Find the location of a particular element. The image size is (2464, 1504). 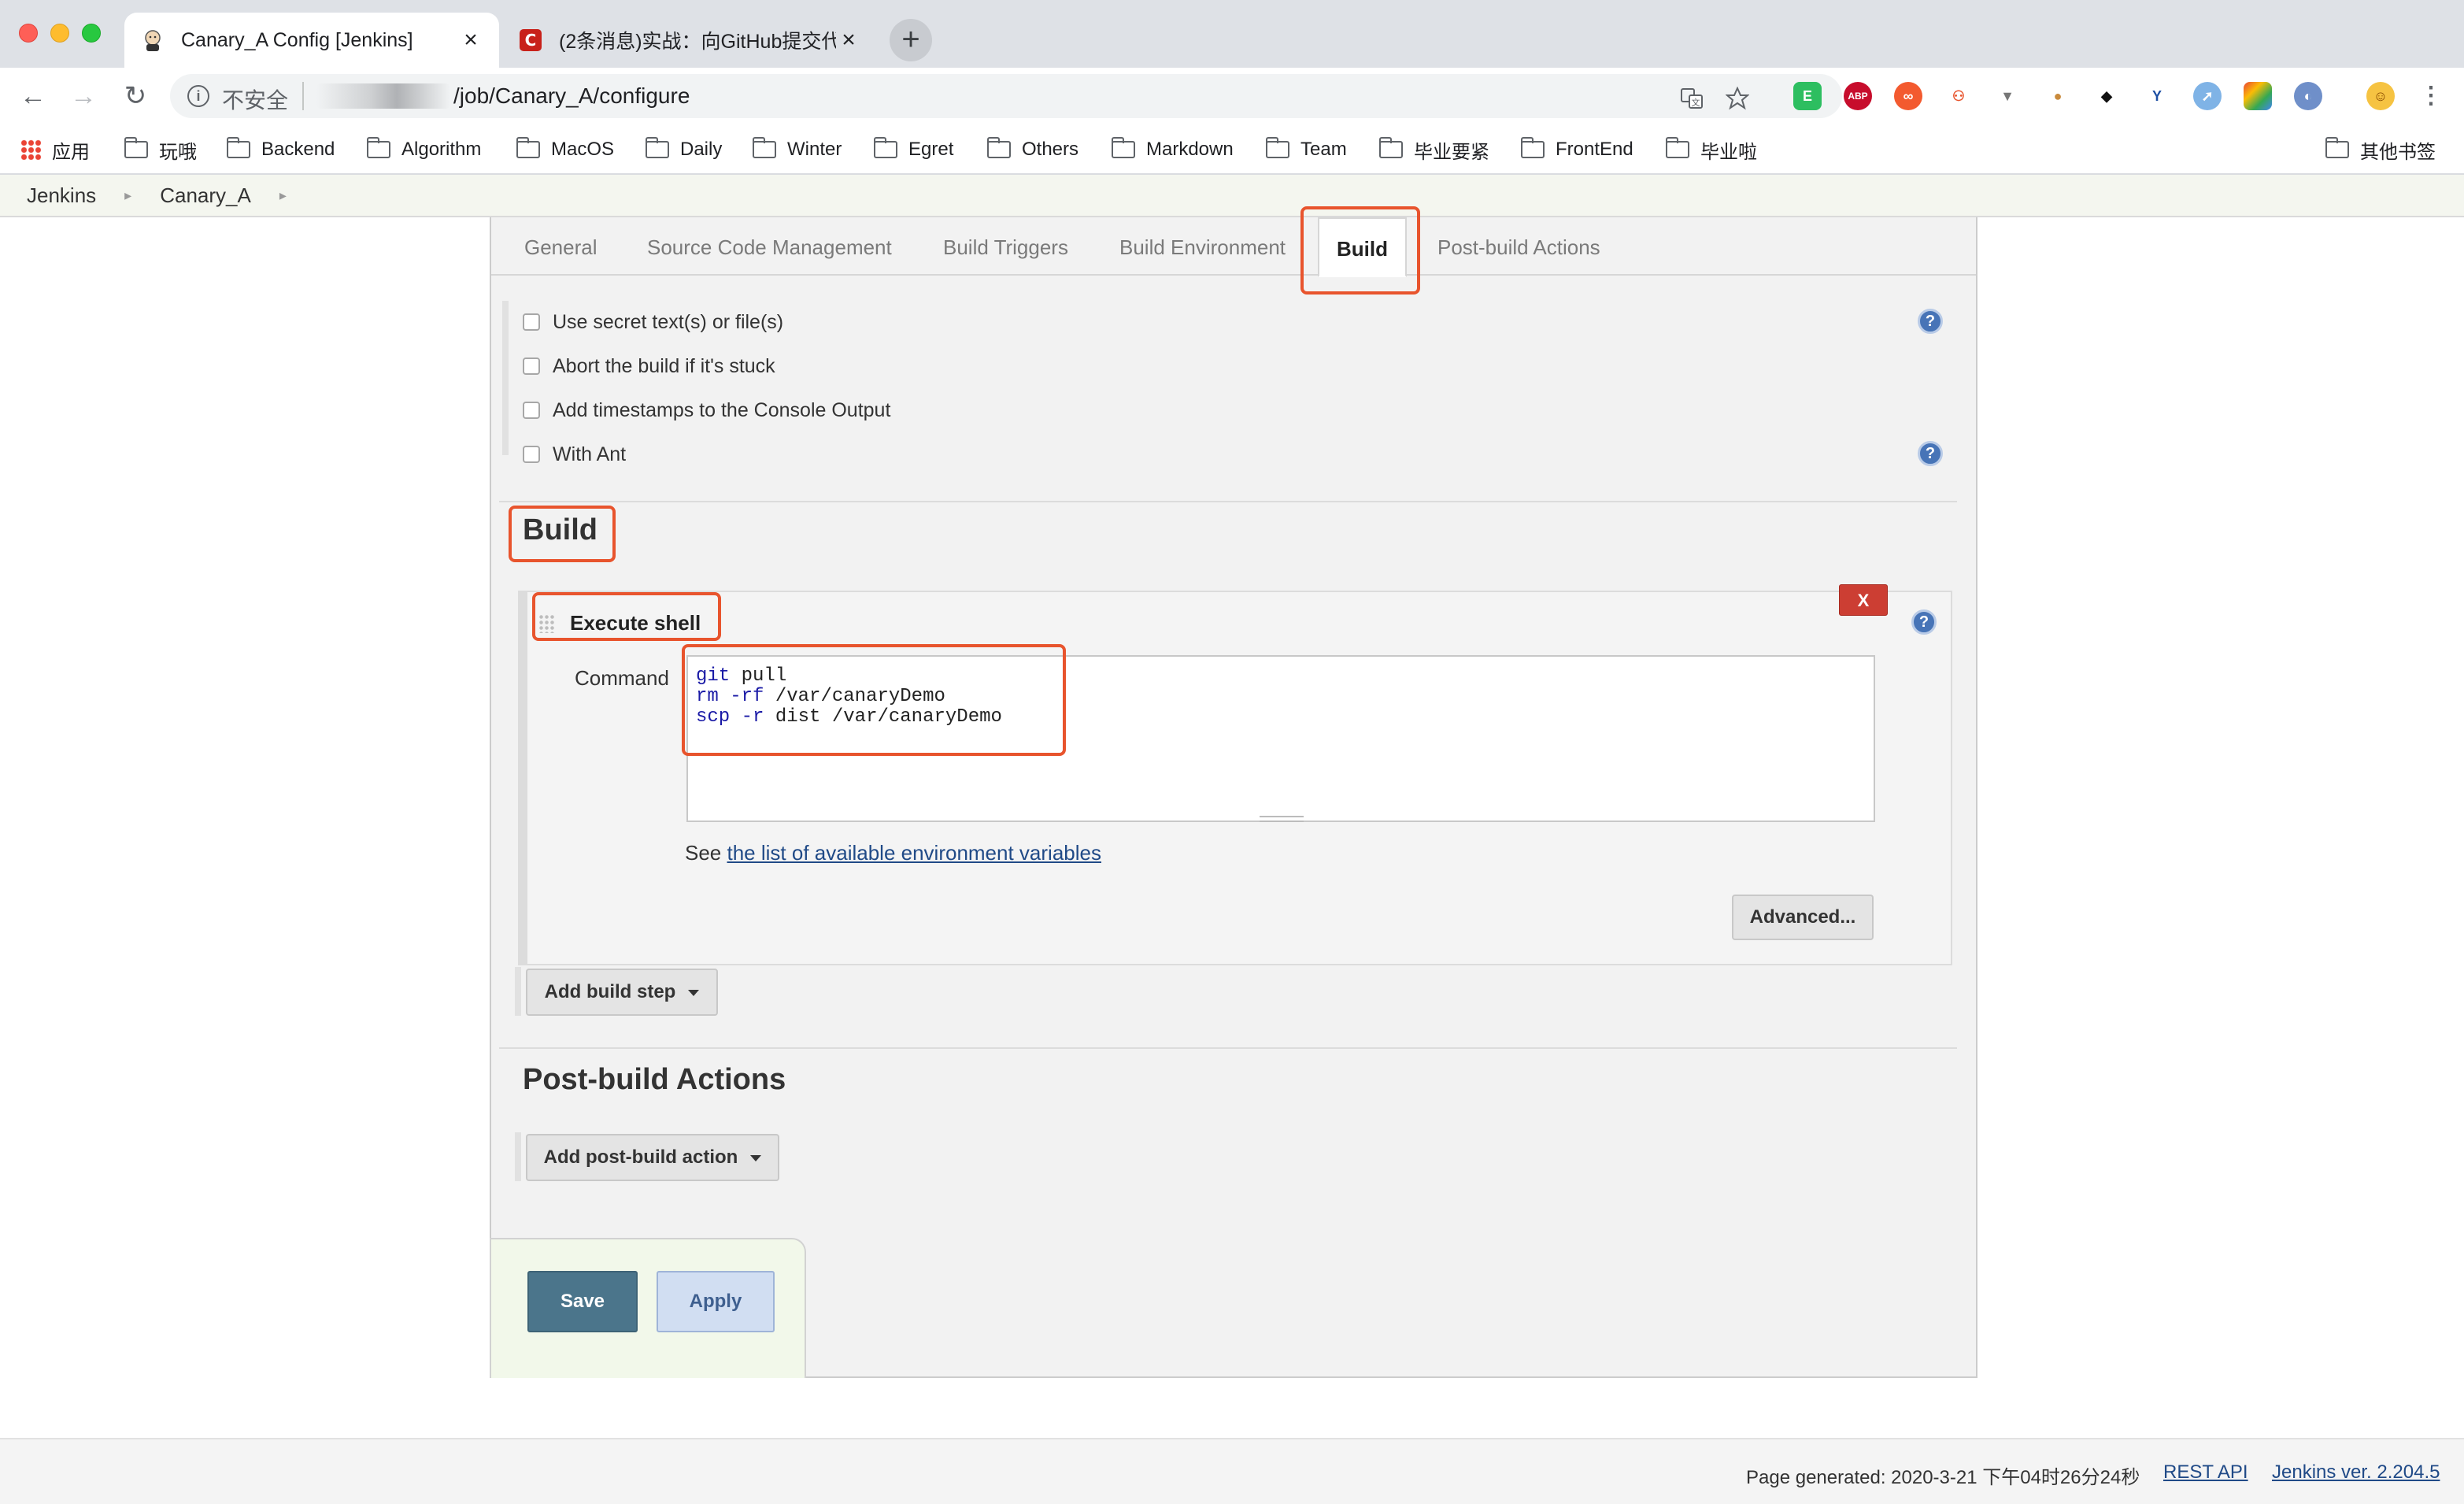

option-timestamps: Add timestamps to the Console Output is located at coordinates (707, 410).